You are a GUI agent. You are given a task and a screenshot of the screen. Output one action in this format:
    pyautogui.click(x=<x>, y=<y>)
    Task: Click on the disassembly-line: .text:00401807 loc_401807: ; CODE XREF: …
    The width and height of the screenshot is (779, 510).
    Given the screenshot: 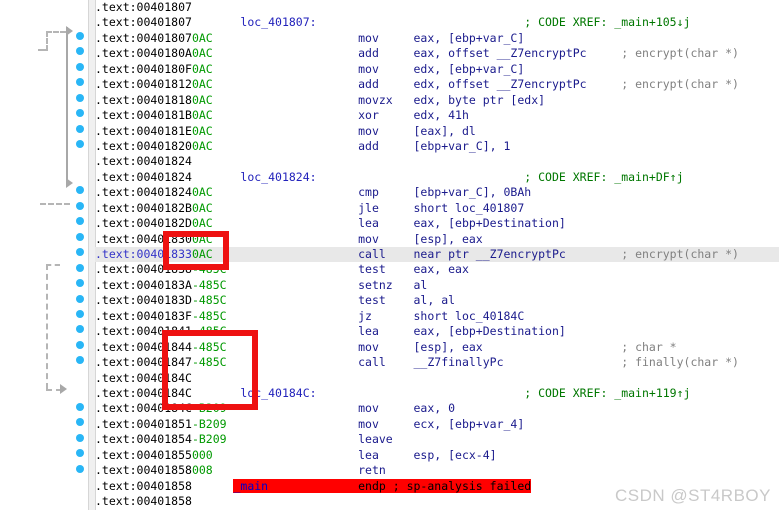 What is the action you would take?
    pyautogui.click(x=437, y=22)
    